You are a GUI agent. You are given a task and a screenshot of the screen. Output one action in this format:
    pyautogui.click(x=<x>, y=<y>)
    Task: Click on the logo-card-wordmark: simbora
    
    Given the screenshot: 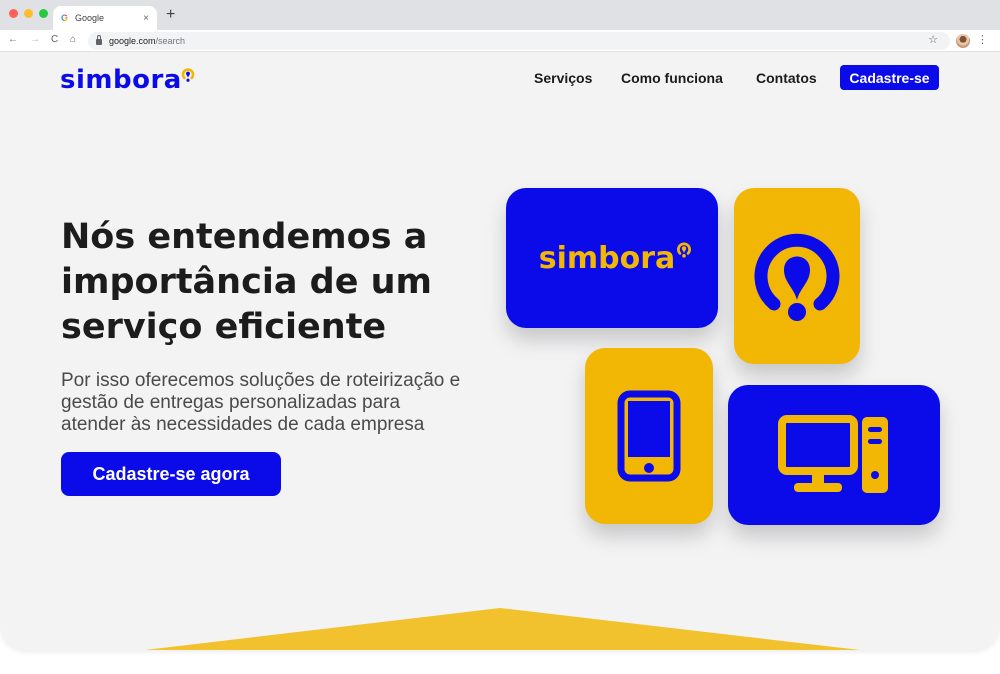 What is the action you would take?
    pyautogui.click(x=607, y=258)
    